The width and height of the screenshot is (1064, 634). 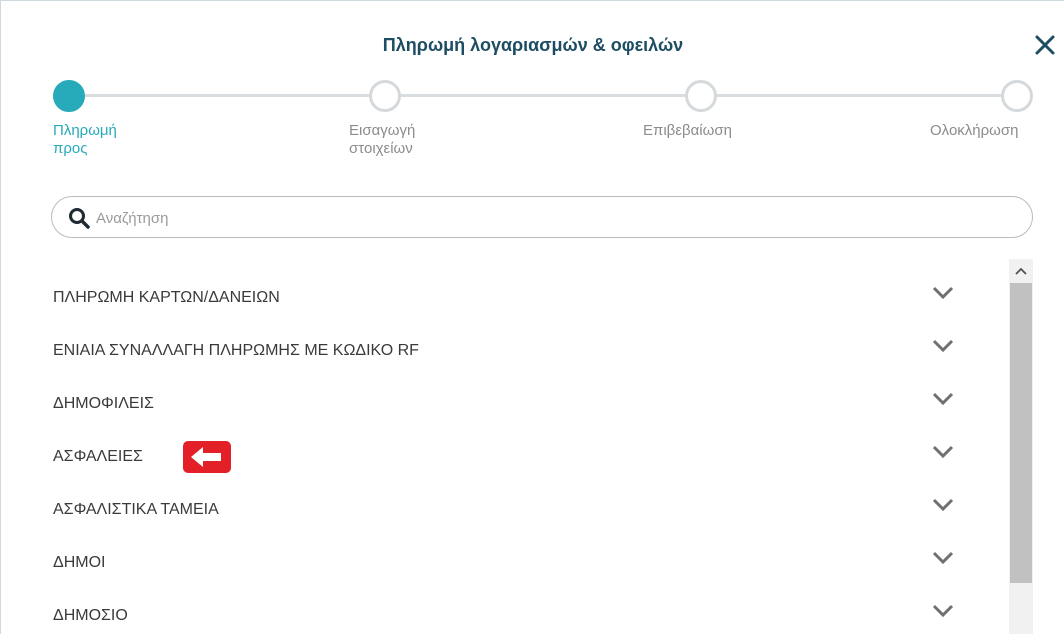 I want to click on step-2-indicator, so click(x=385, y=96).